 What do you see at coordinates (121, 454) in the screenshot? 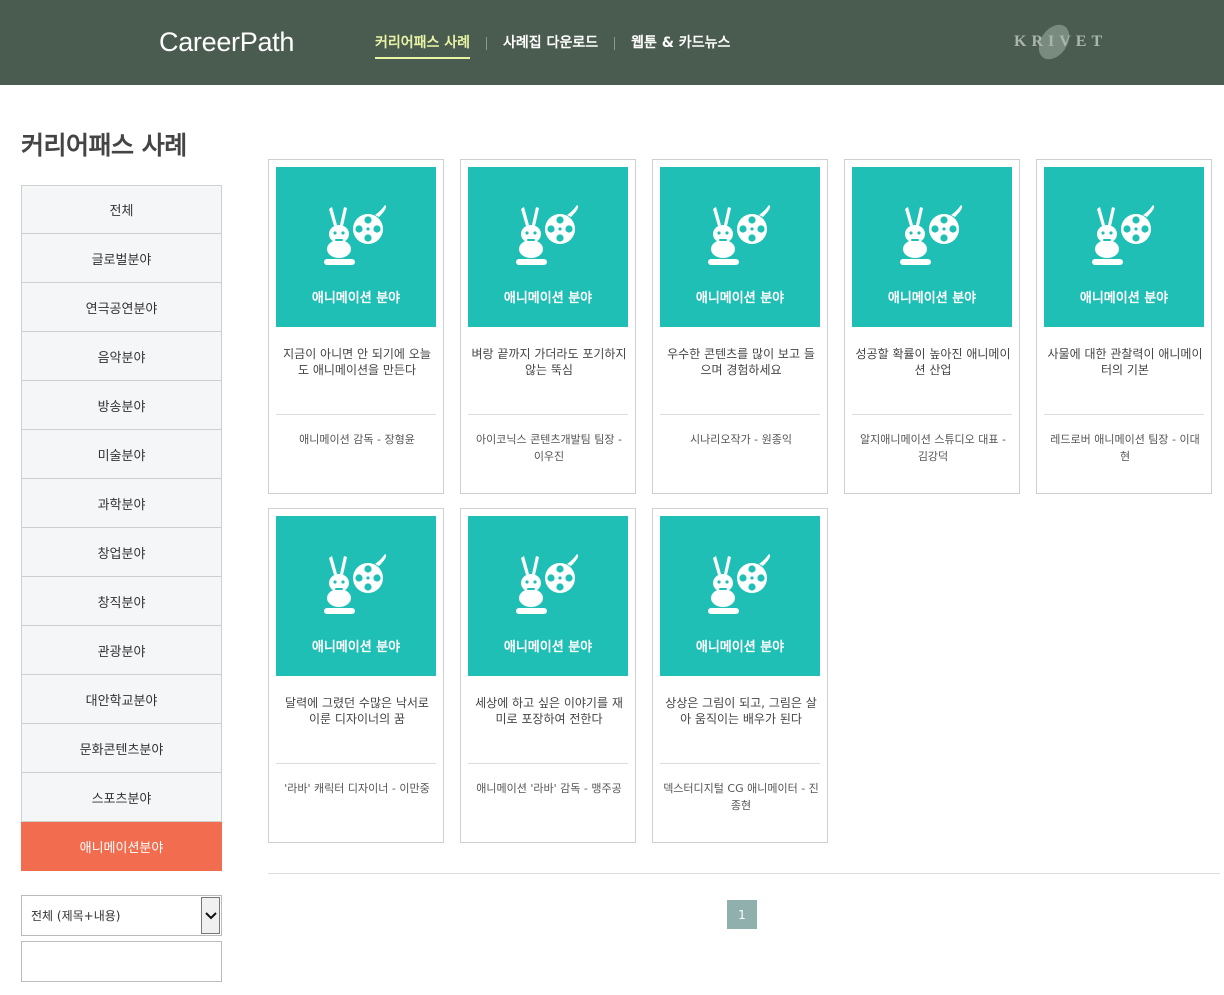
I see `sidebar-item-art: 미술분야` at bounding box center [121, 454].